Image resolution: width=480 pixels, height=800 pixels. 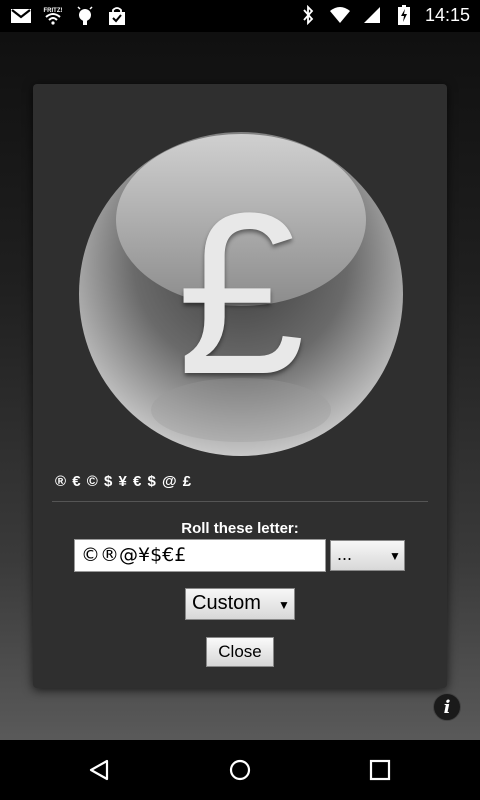 I want to click on battery-charging-icon, so click(x=404, y=15).